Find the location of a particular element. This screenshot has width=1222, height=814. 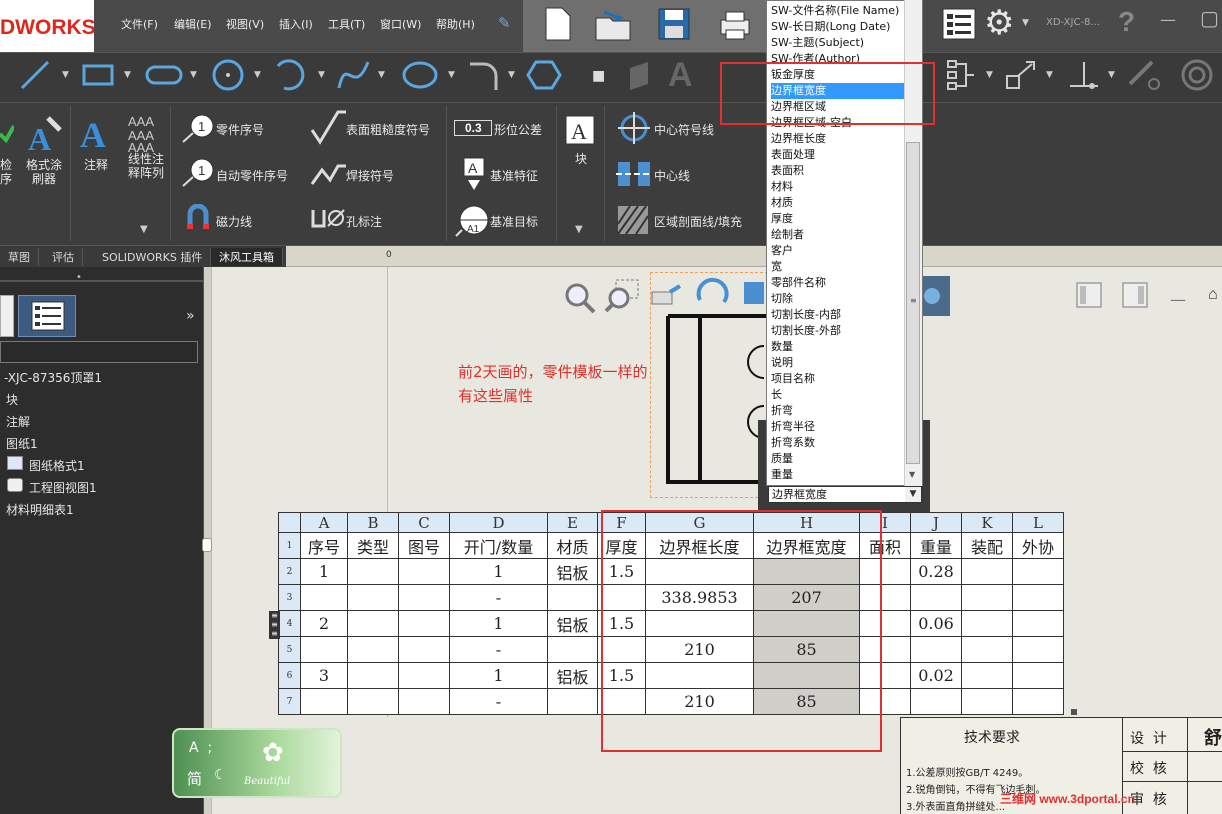

table-cell: 铝板 is located at coordinates (572, 571).